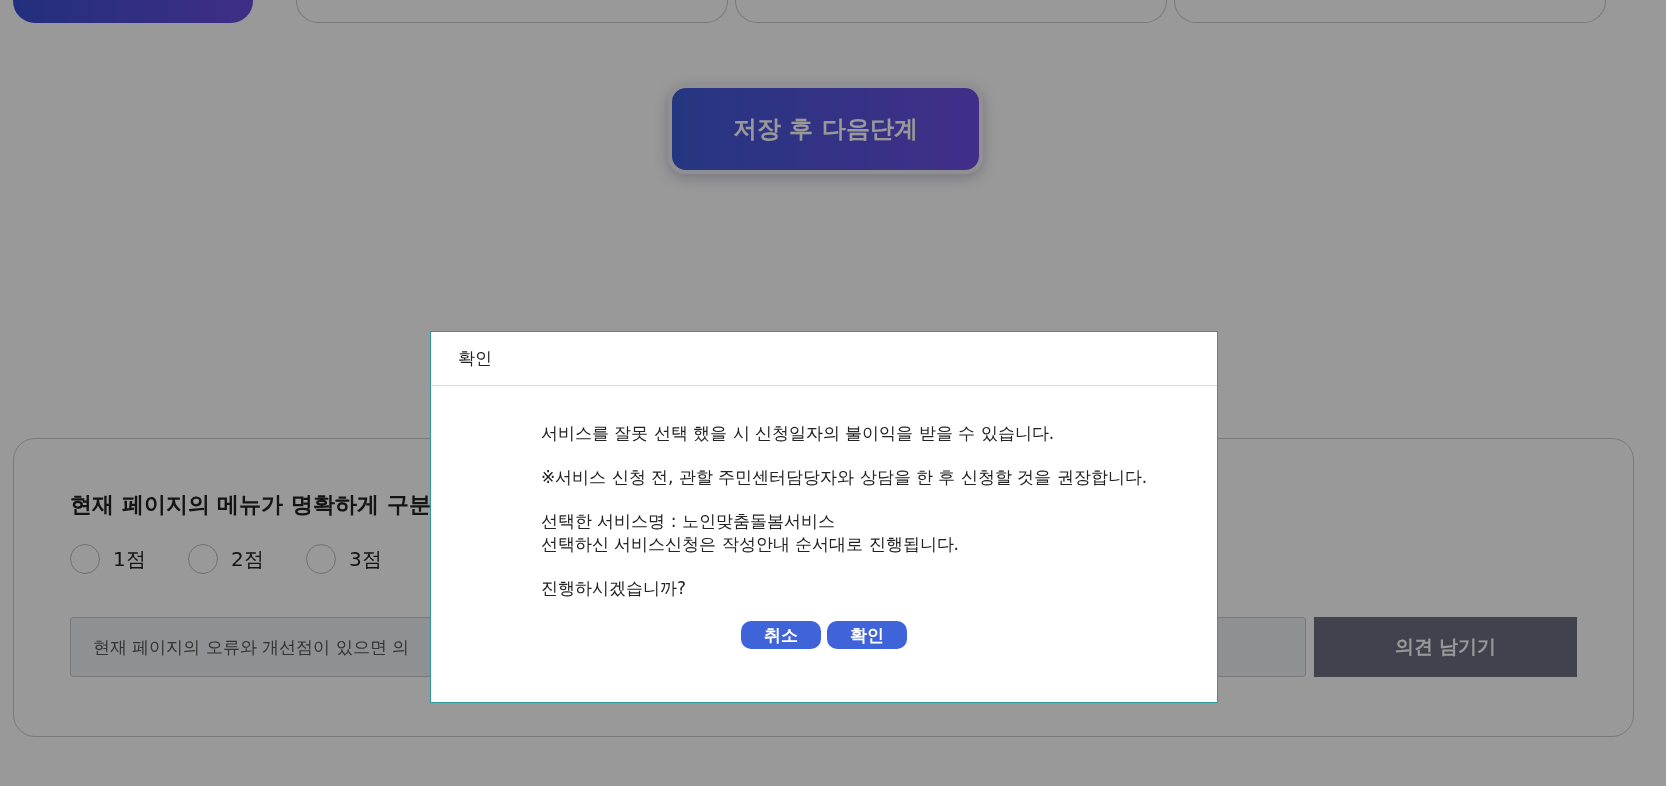  Describe the element at coordinates (365, 559) in the screenshot. I see `rating-label: 3점` at that location.